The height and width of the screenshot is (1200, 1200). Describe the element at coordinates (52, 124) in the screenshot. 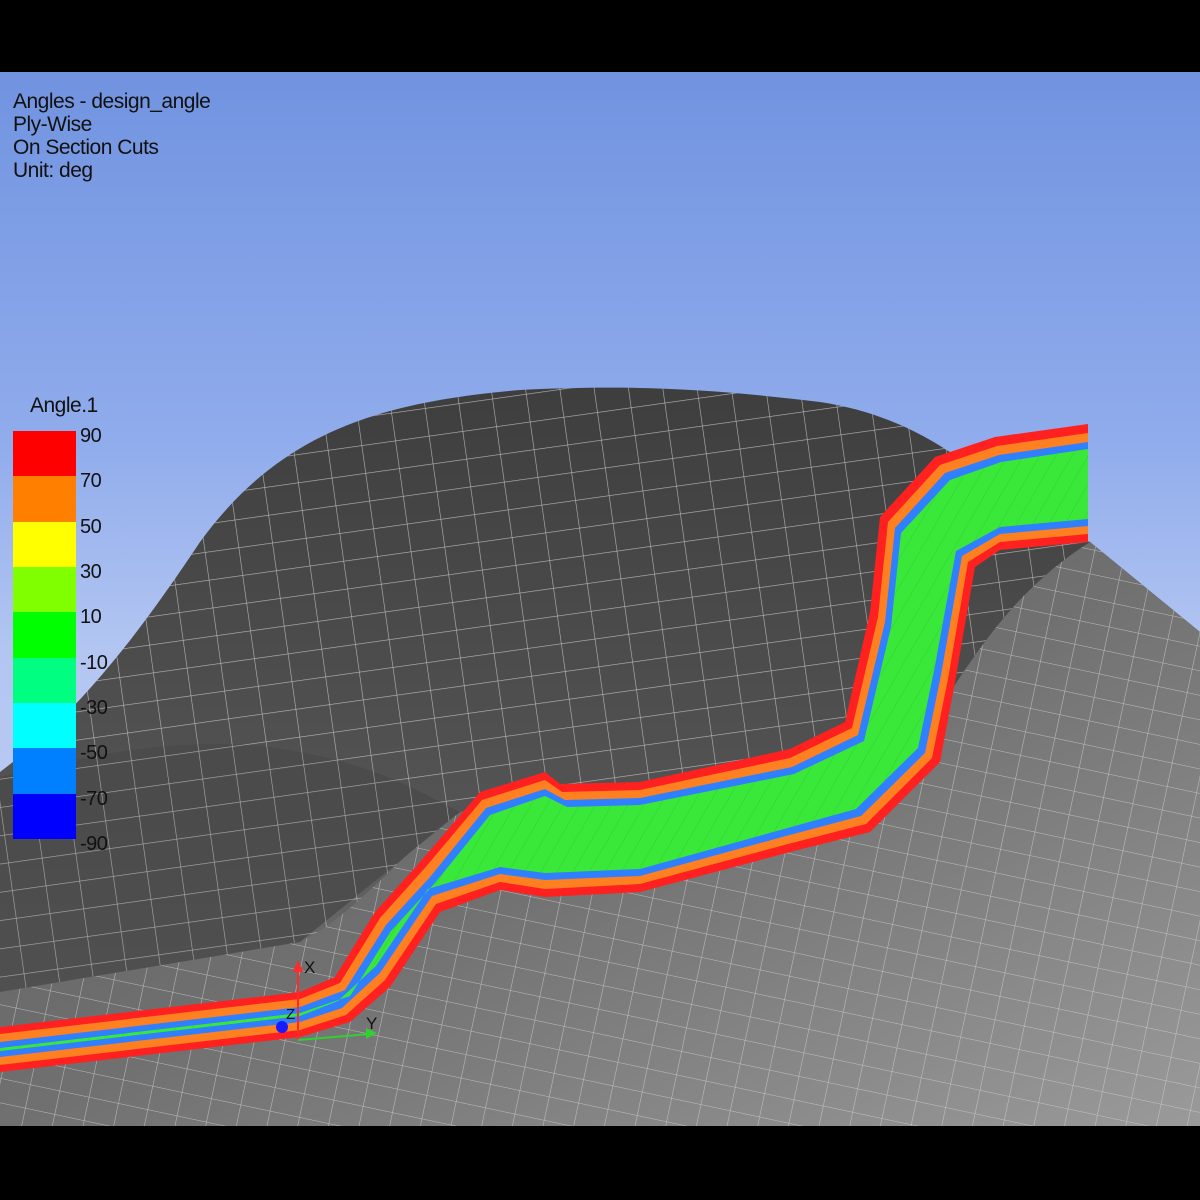

I see `result-mode: Ply-Wise` at that location.